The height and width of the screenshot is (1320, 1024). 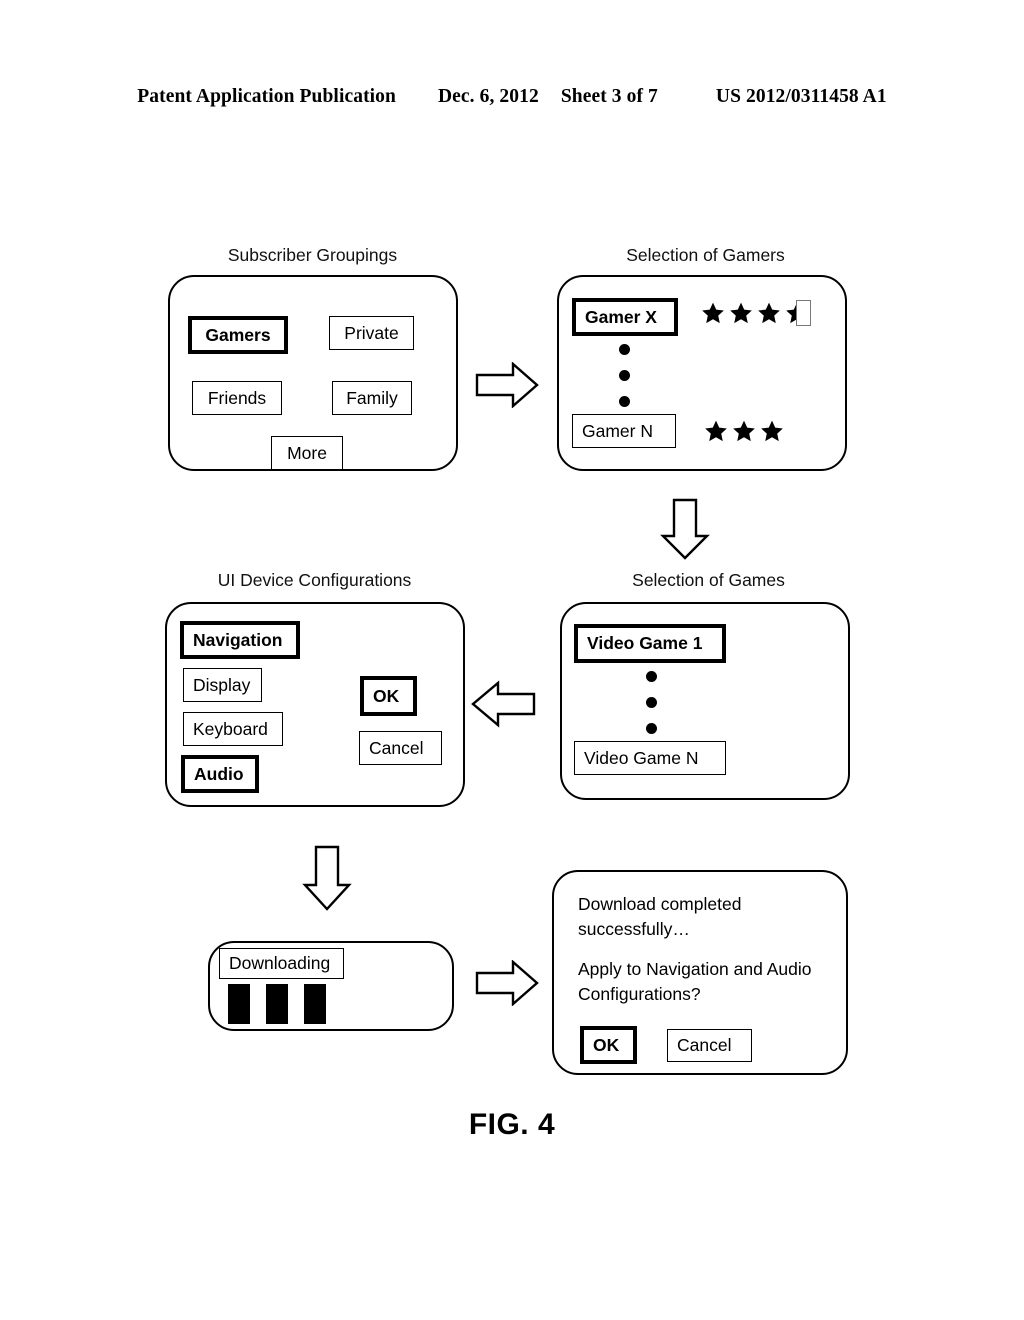 What do you see at coordinates (507, 983) in the screenshot?
I see `arrow-downloading-to-complete` at bounding box center [507, 983].